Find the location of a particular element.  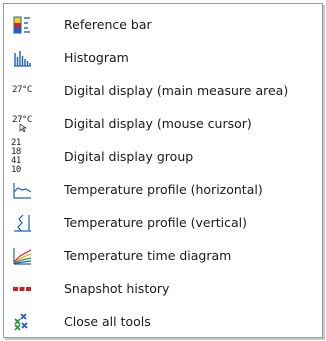

menu-item-digital-display-cursor: 27°C Digital display (mouse cursor) is located at coordinates (163, 123).